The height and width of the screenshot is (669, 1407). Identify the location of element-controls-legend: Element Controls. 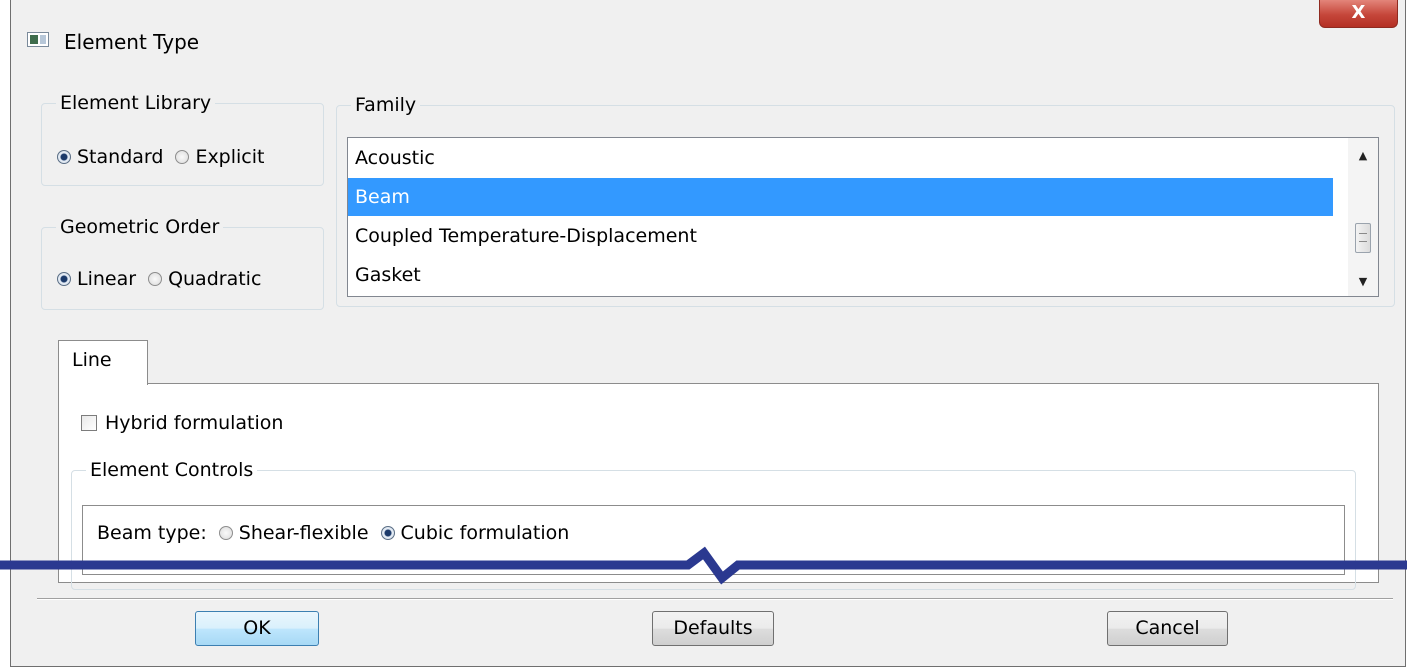
(172, 470).